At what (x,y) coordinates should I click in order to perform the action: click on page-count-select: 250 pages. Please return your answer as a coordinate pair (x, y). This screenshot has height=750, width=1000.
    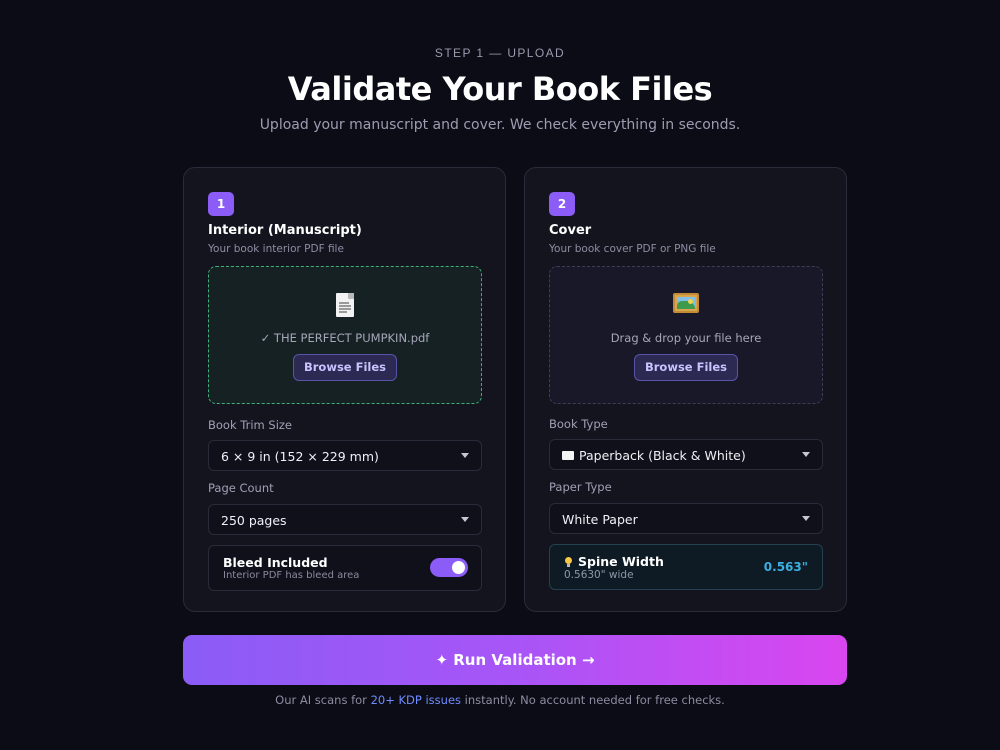
    Looking at the image, I should click on (345, 519).